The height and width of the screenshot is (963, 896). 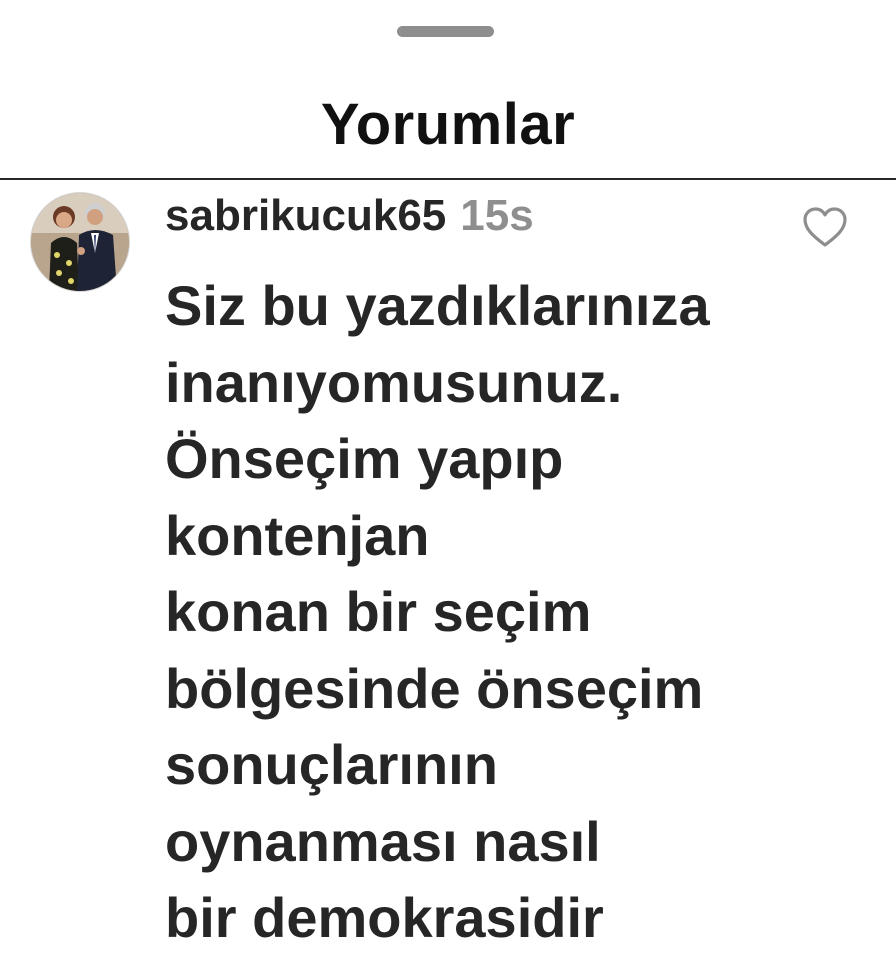 What do you see at coordinates (394, 382) in the screenshot?
I see `comment-text-line: inanıyomusunuz.` at bounding box center [394, 382].